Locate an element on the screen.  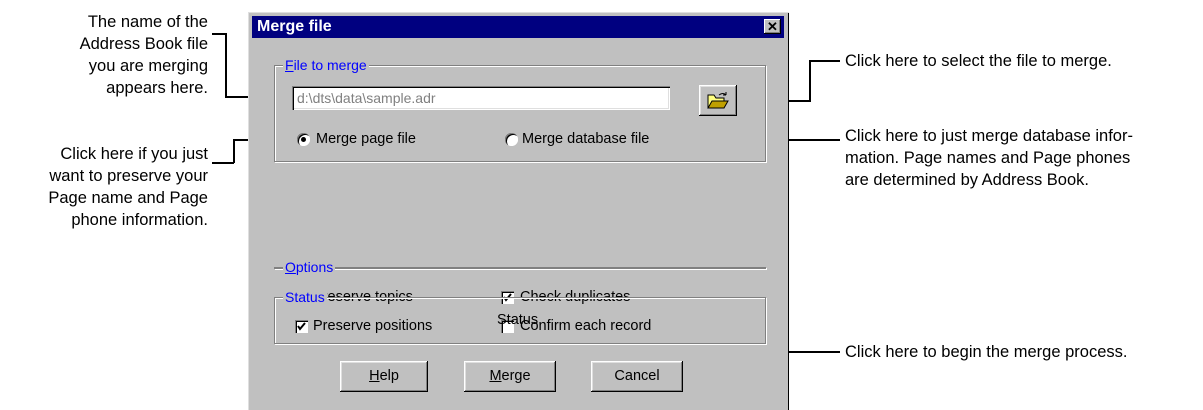
dialog-title: Merge file is located at coordinates (294, 26).